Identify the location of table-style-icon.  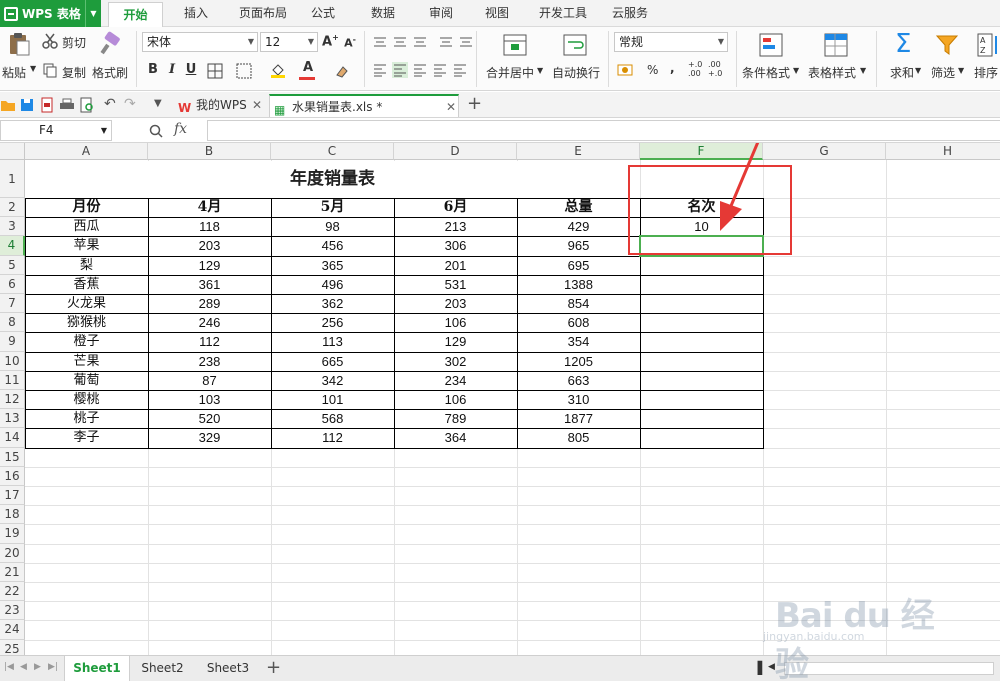
(836, 45).